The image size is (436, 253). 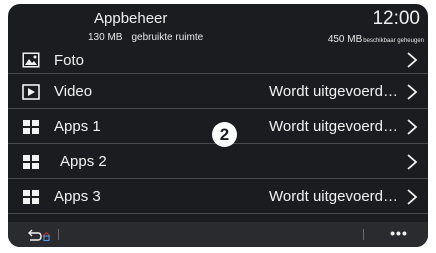 What do you see at coordinates (105, 37) in the screenshot?
I see `used-storage-value: 130 MB` at bounding box center [105, 37].